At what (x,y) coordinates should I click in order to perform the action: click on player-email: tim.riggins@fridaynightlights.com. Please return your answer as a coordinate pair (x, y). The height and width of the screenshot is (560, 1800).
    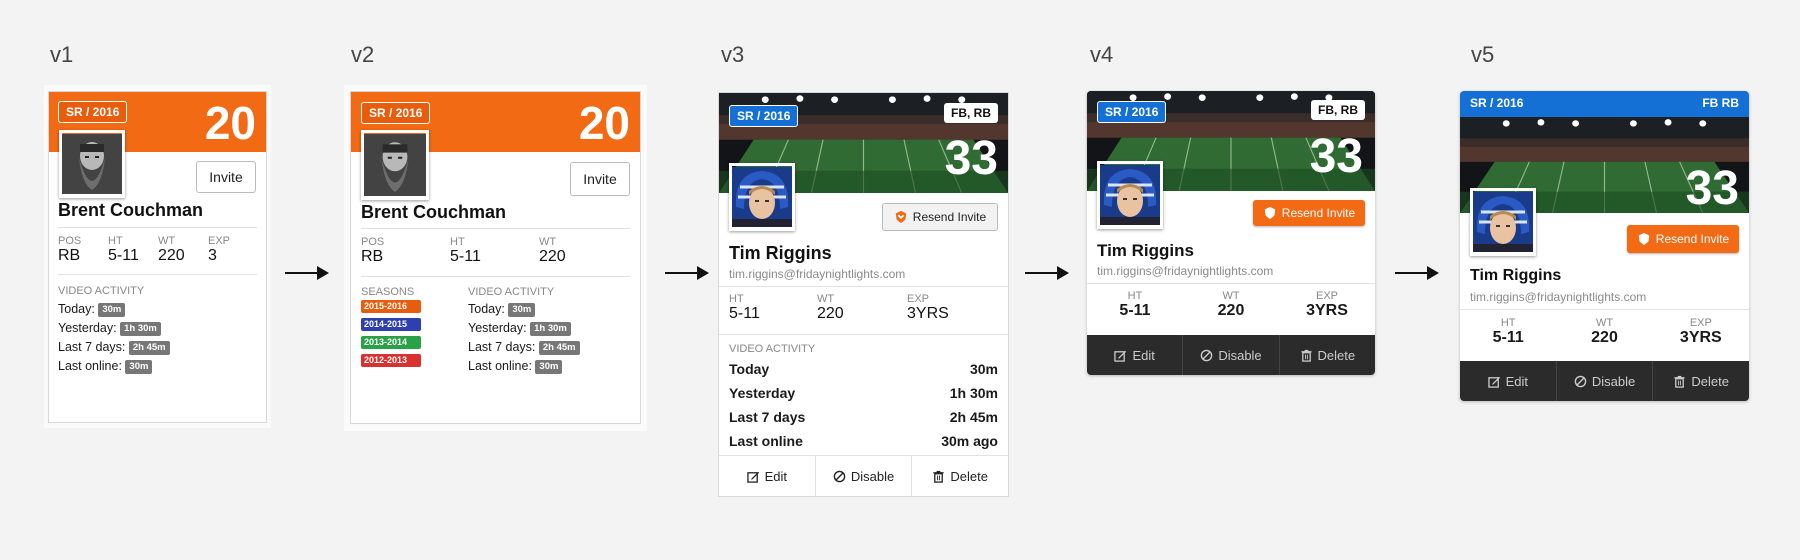
    Looking at the image, I should click on (817, 274).